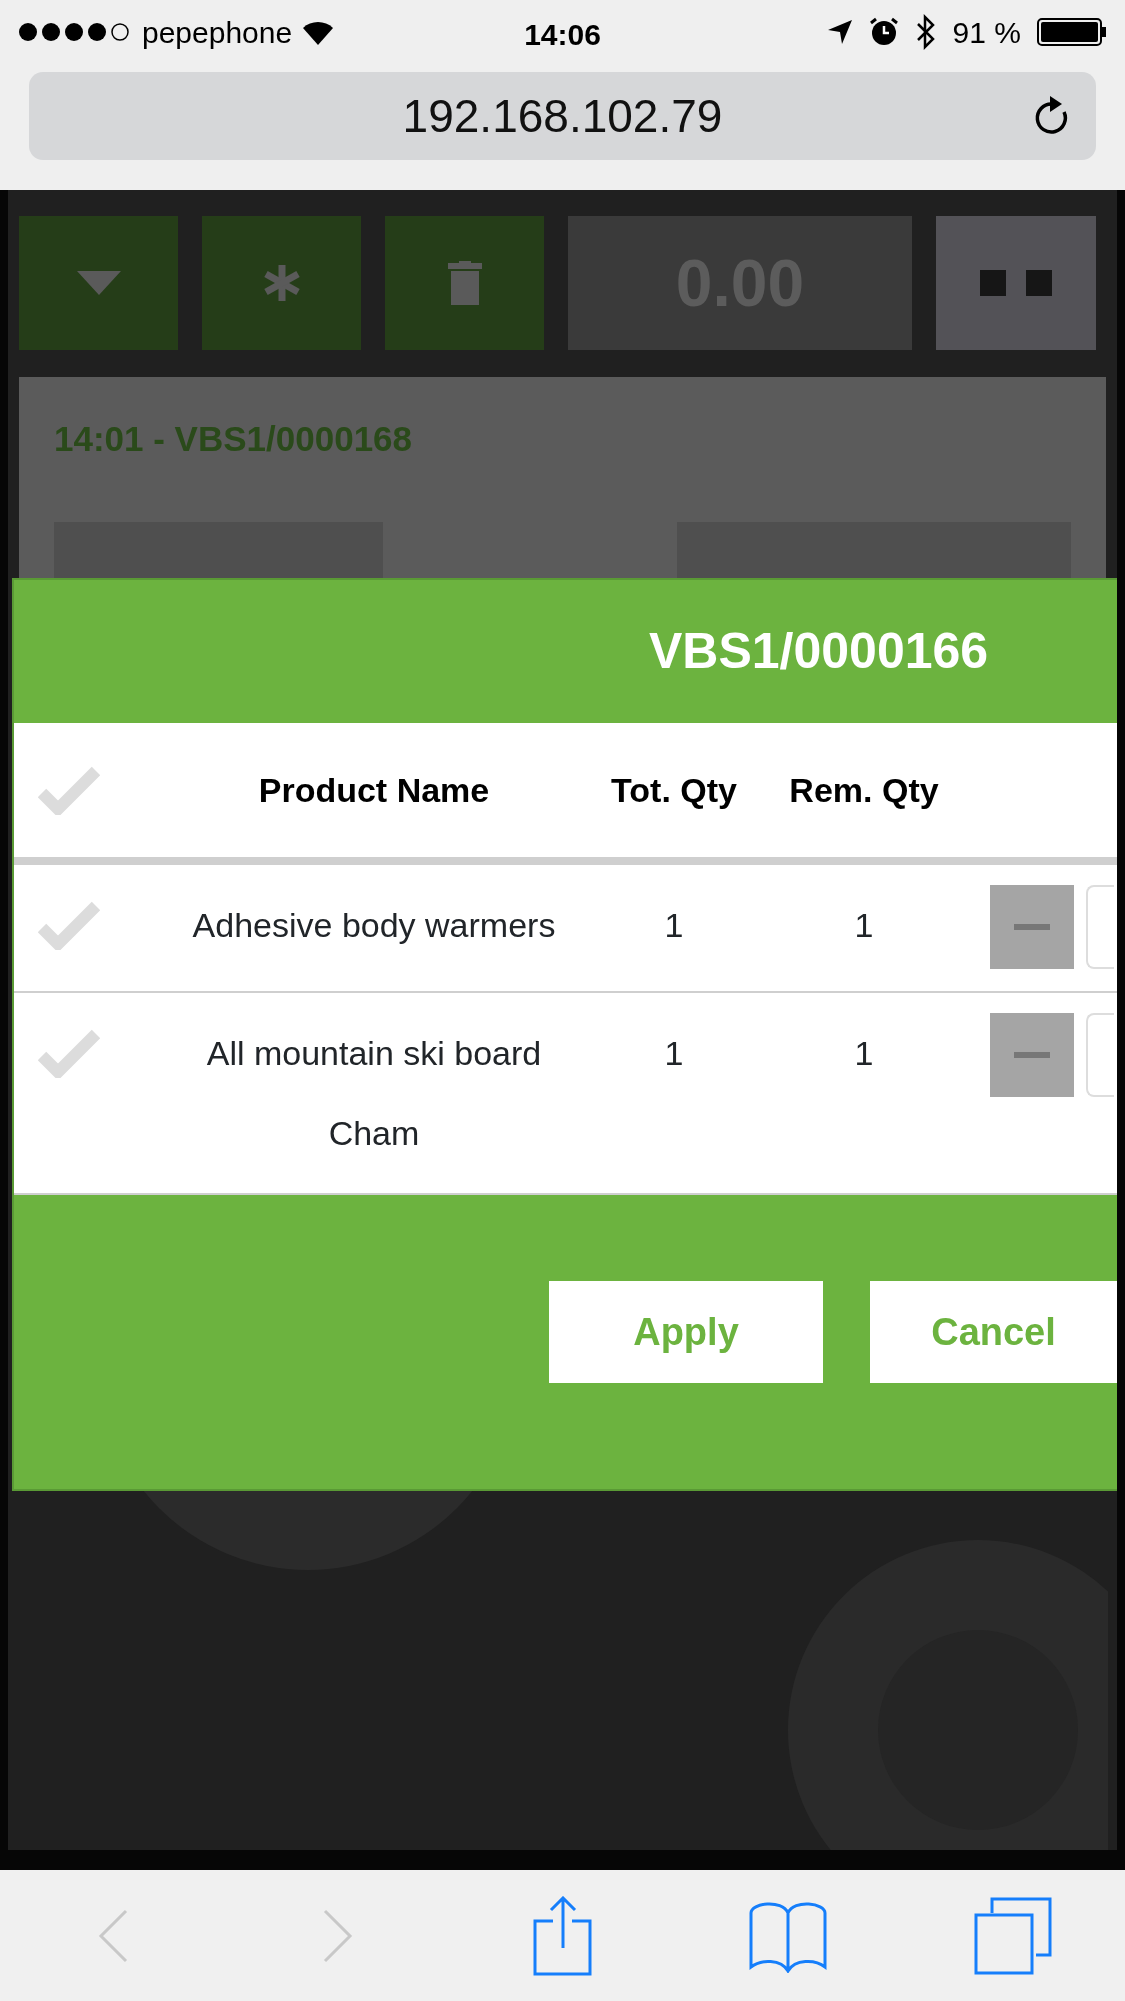  Describe the element at coordinates (217, 32) in the screenshot. I see `carrier-name: pepephone` at that location.